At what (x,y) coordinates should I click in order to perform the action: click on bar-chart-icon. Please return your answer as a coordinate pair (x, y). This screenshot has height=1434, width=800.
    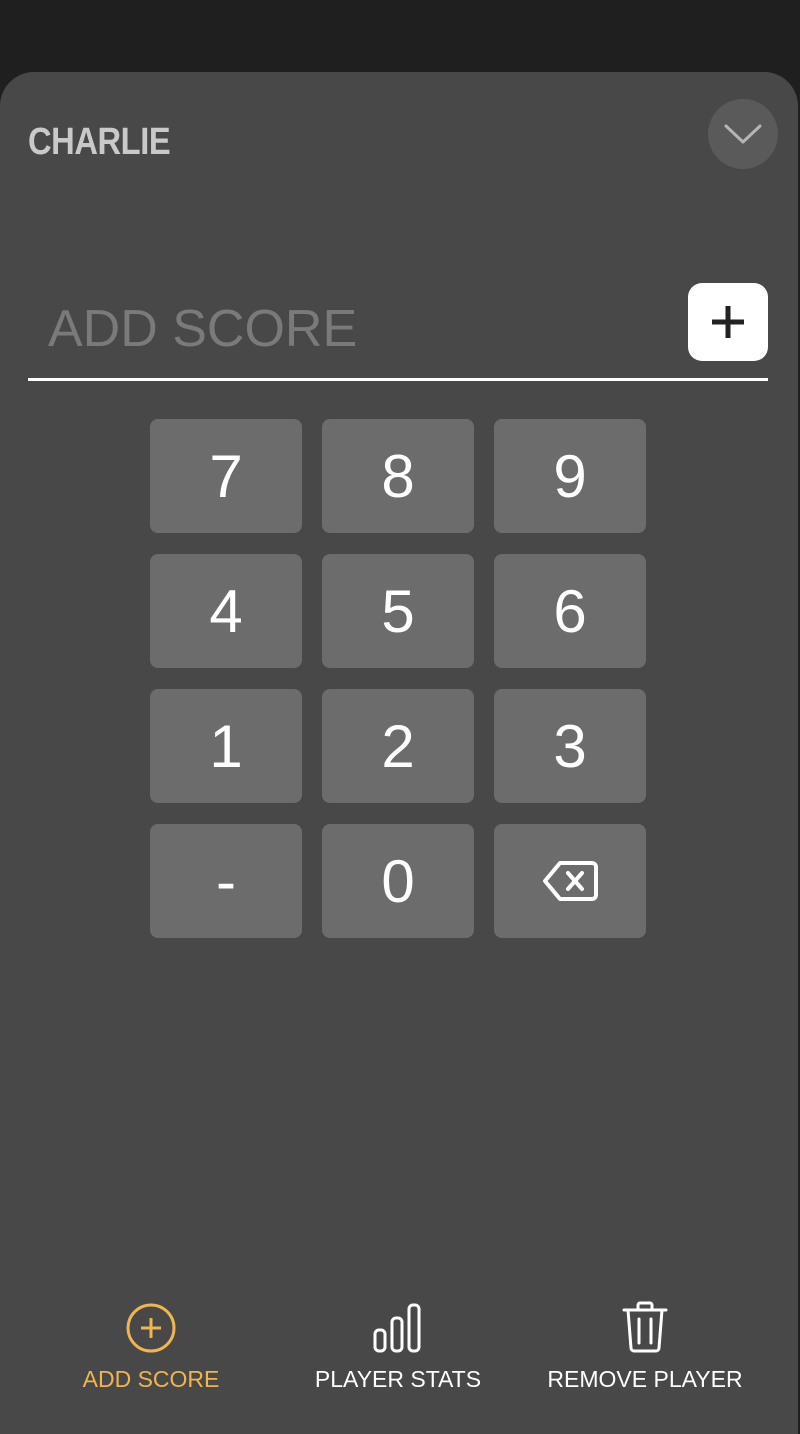
    Looking at the image, I should click on (397, 1328).